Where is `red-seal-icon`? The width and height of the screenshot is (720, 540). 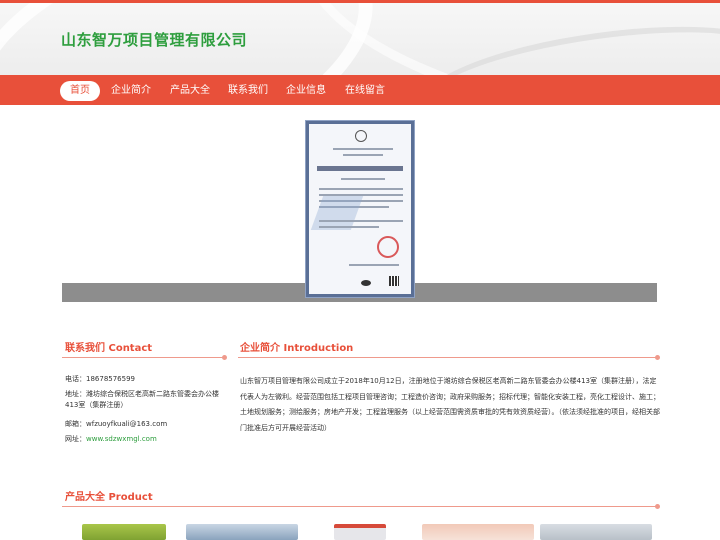 red-seal-icon is located at coordinates (388, 247).